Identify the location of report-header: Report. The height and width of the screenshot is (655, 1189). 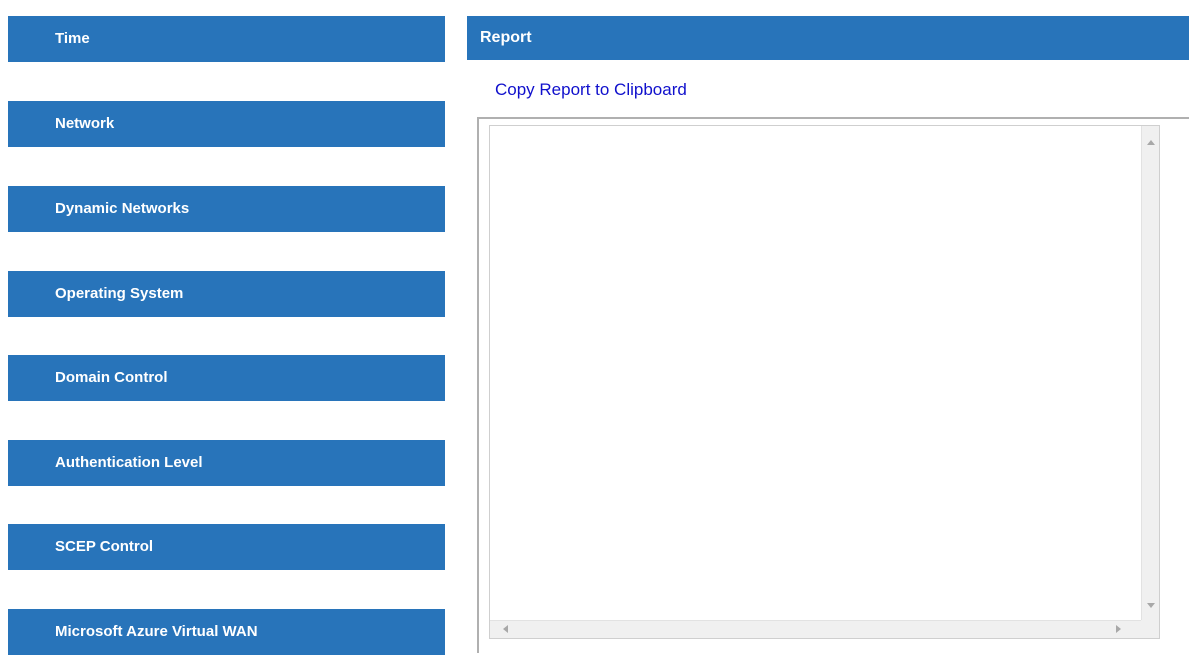
(828, 38).